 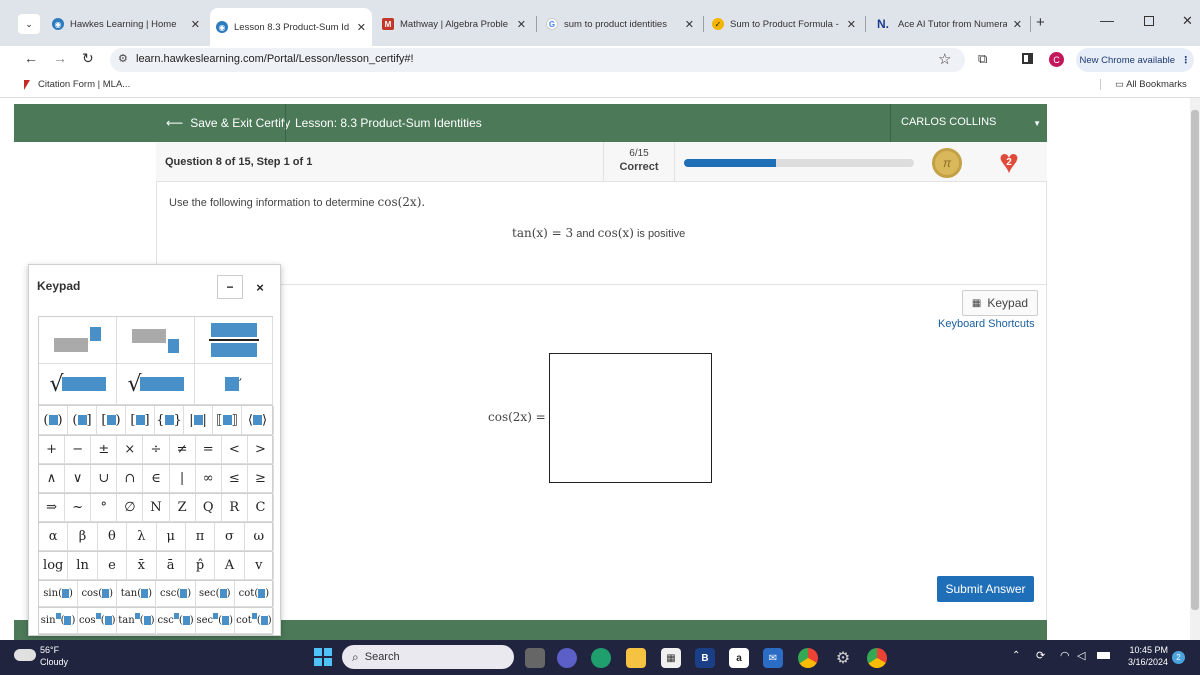 I want to click on ops-key: >, so click(x=260, y=450).